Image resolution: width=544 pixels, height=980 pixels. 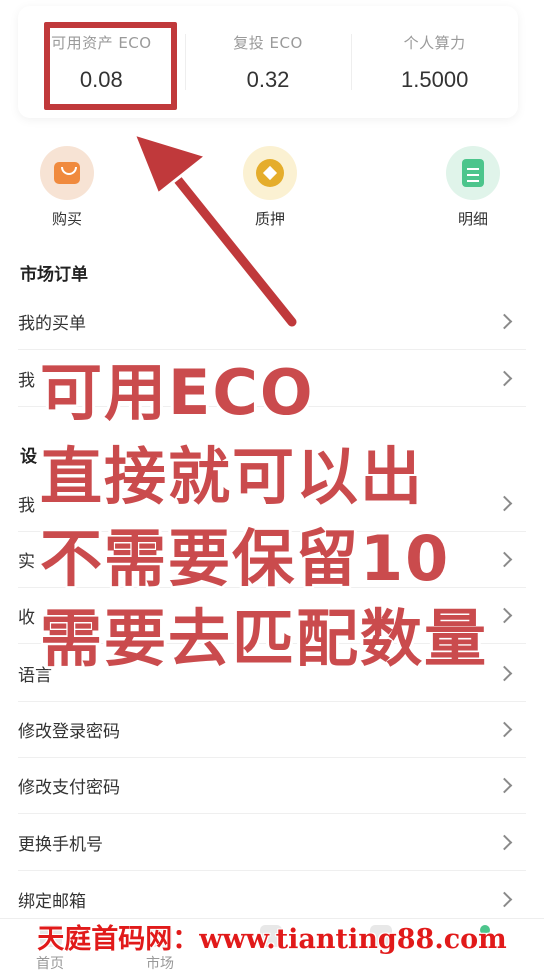 I want to click on buy-button: 购买, so click(x=67, y=187).